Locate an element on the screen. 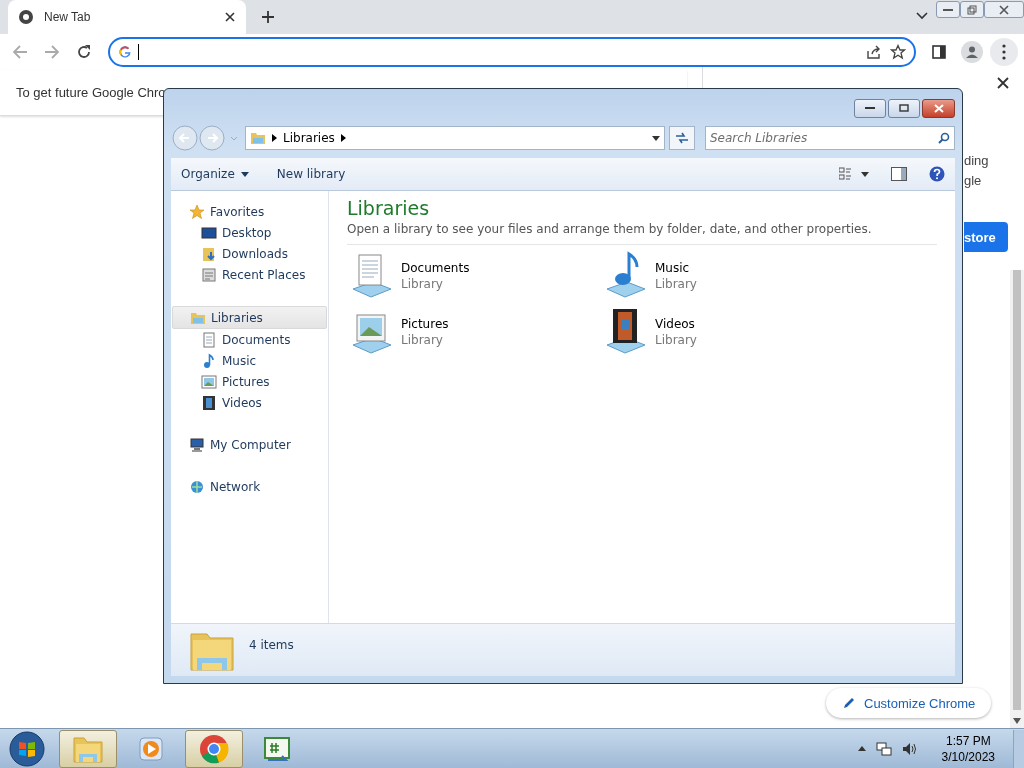 This screenshot has width=1024, height=768. address-bar: Libraries is located at coordinates (455, 138).